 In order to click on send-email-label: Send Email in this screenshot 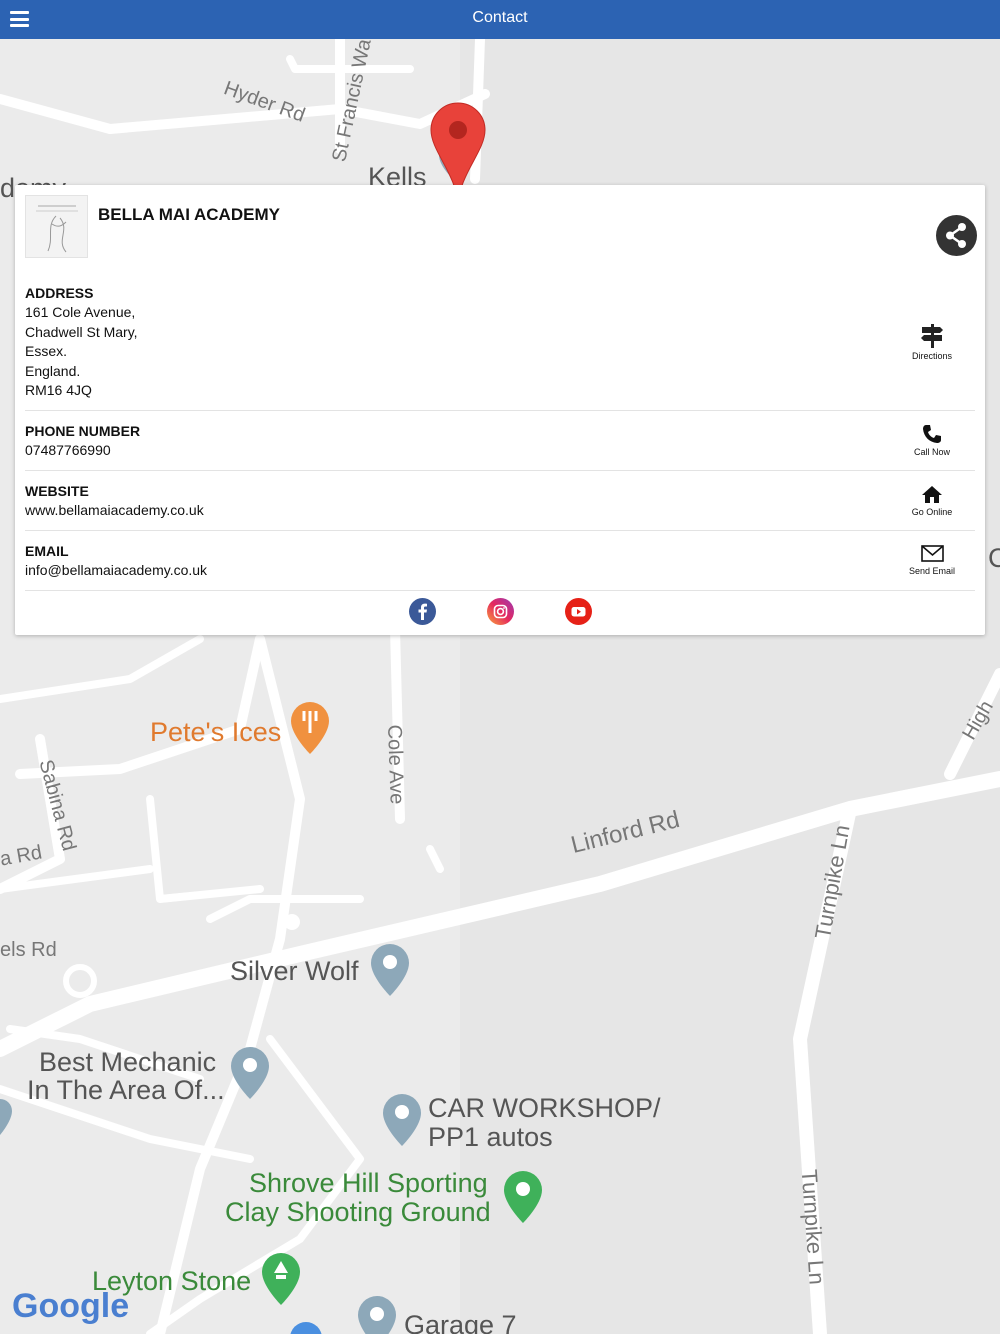, I will do `click(932, 571)`.